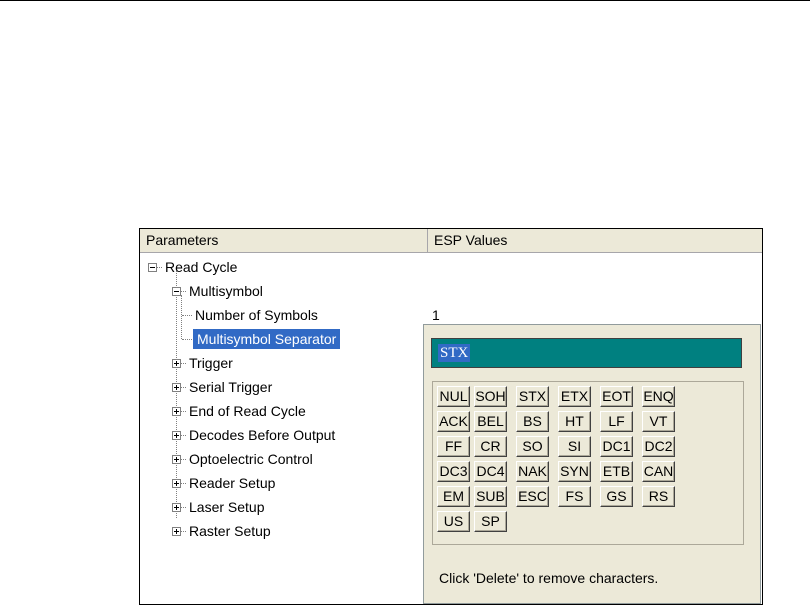 Image resolution: width=810 pixels, height=608 pixels. Describe the element at coordinates (616, 396) in the screenshot. I see `key-eot: EOT` at that location.